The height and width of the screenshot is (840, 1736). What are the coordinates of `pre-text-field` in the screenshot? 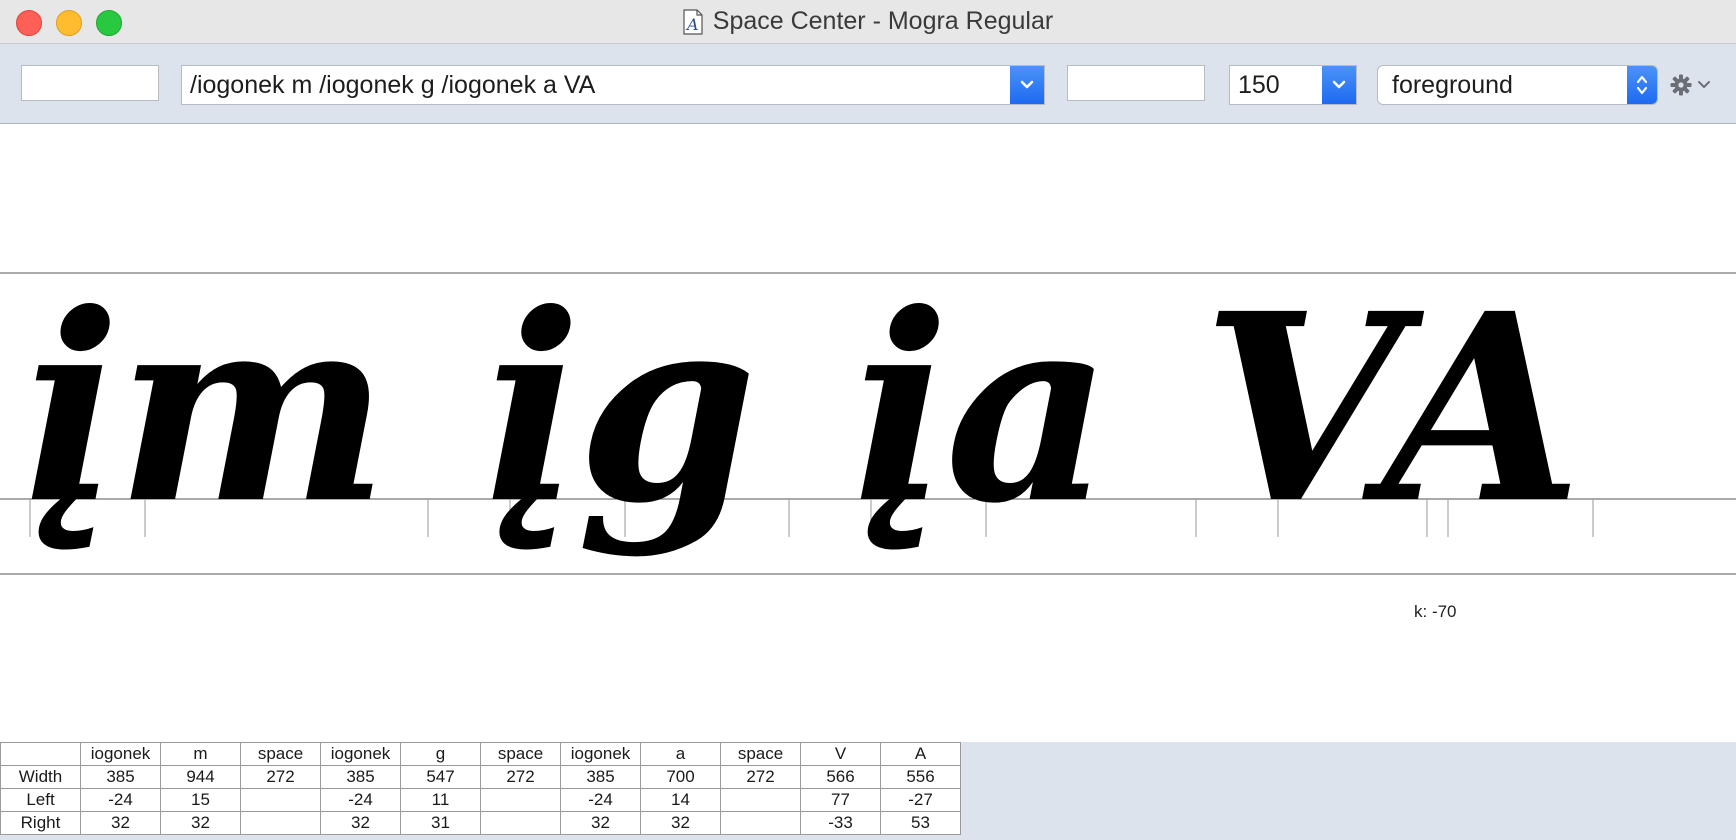 It's located at (1136, 83).